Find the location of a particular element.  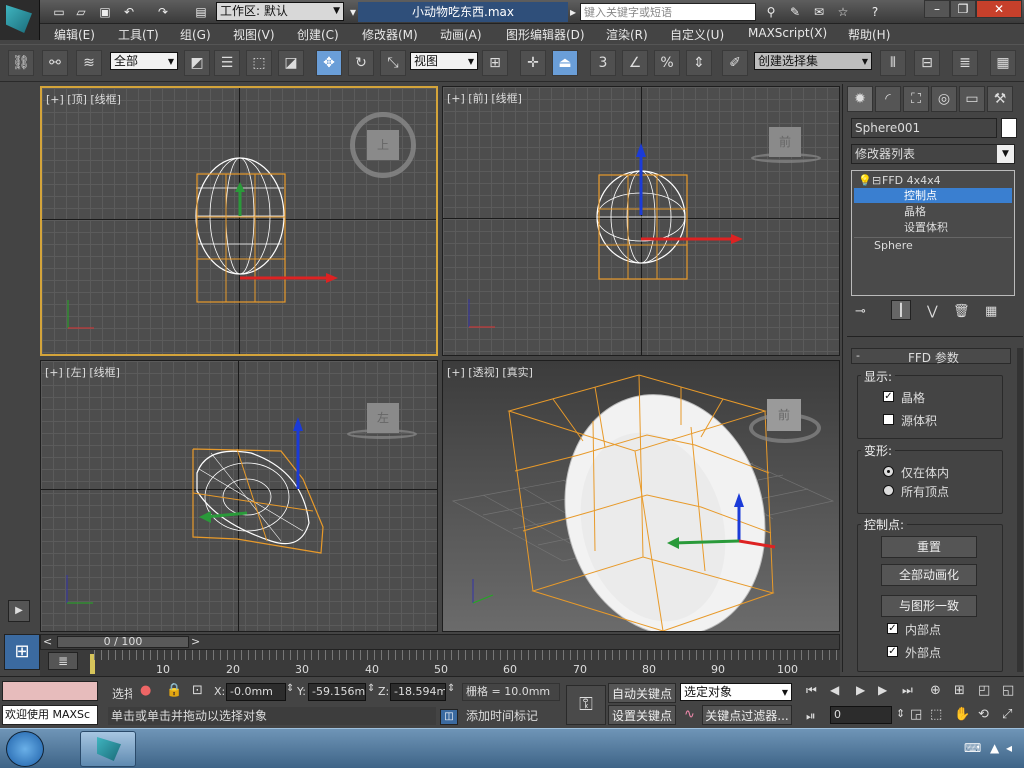

expand-track-icon: ▶ is located at coordinates (19, 611).